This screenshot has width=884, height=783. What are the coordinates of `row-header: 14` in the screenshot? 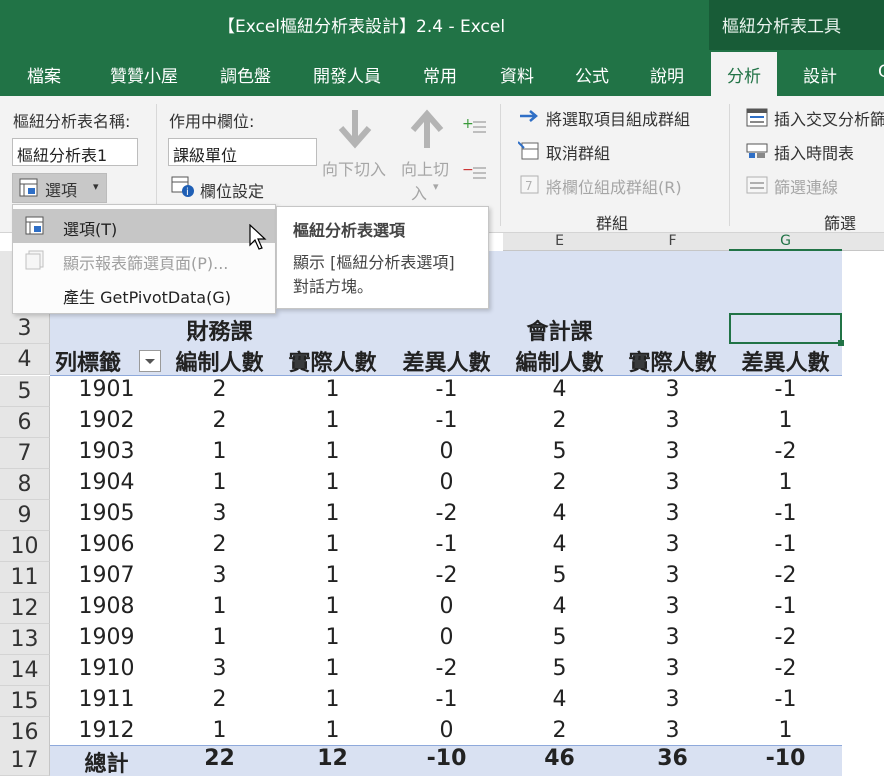 It's located at (25, 670).